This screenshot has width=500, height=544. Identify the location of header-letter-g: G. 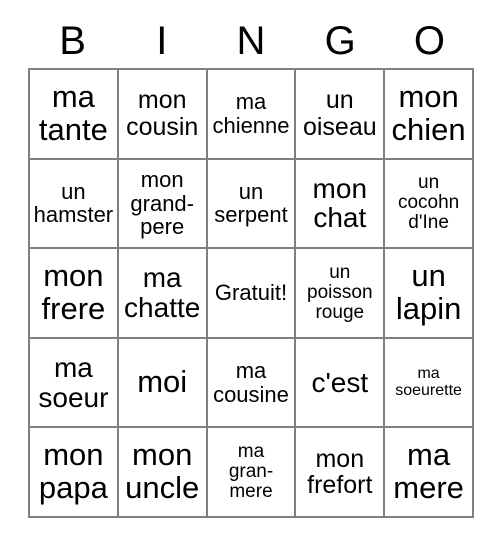
(340, 41).